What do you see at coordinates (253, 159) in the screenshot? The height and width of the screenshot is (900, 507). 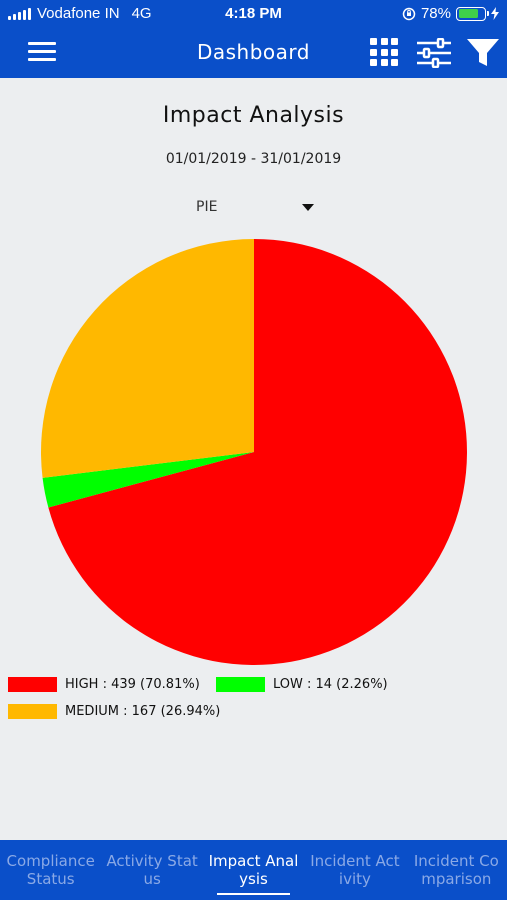 I see `date-range: 01/01/2019 - 31/01/2019` at bounding box center [253, 159].